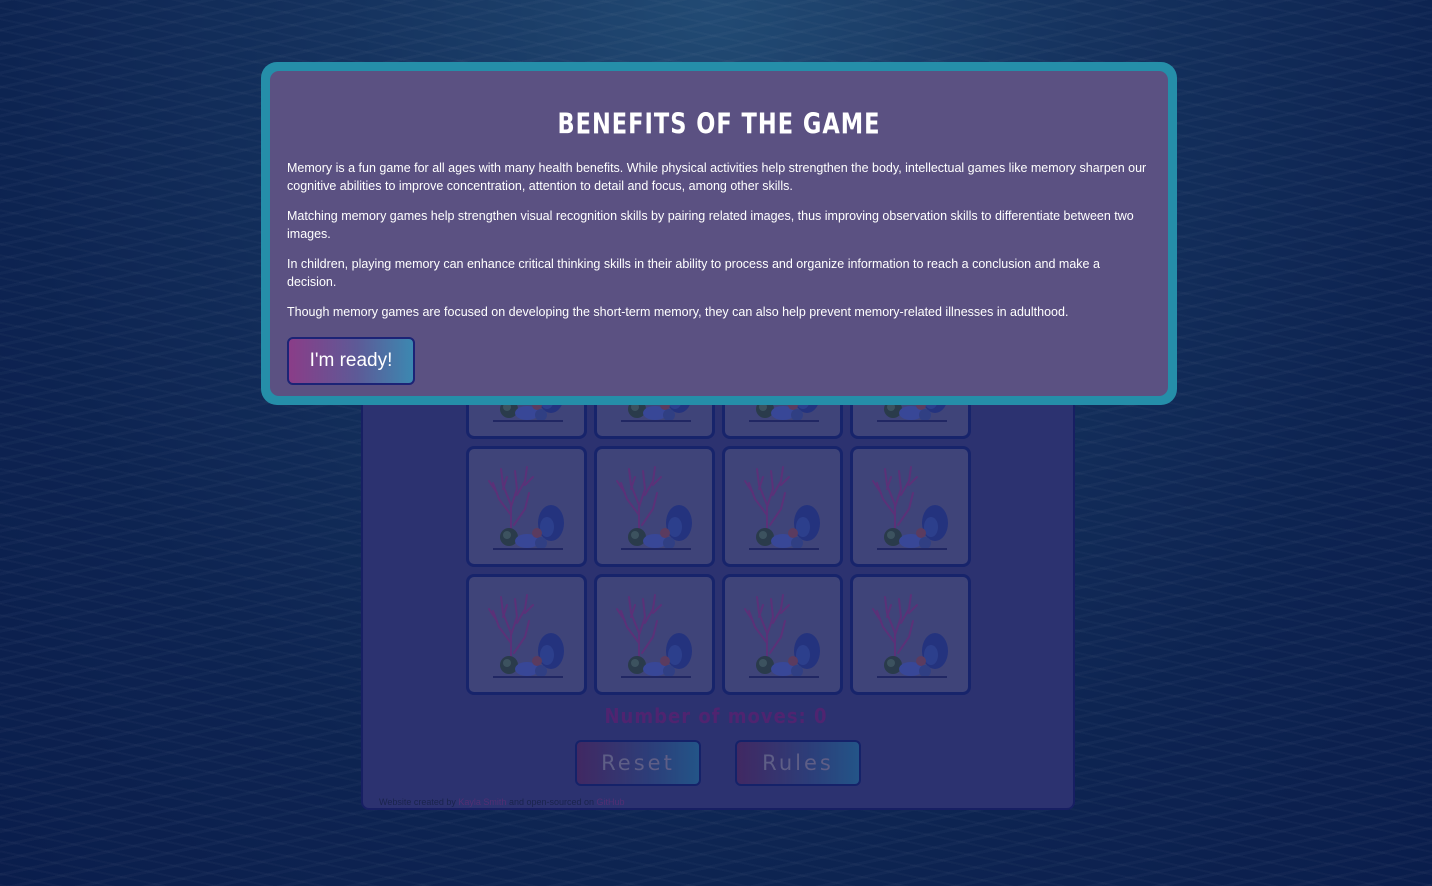 The image size is (1432, 886). Describe the element at coordinates (719, 123) in the screenshot. I see `modal-title: Benefits of the game` at that location.